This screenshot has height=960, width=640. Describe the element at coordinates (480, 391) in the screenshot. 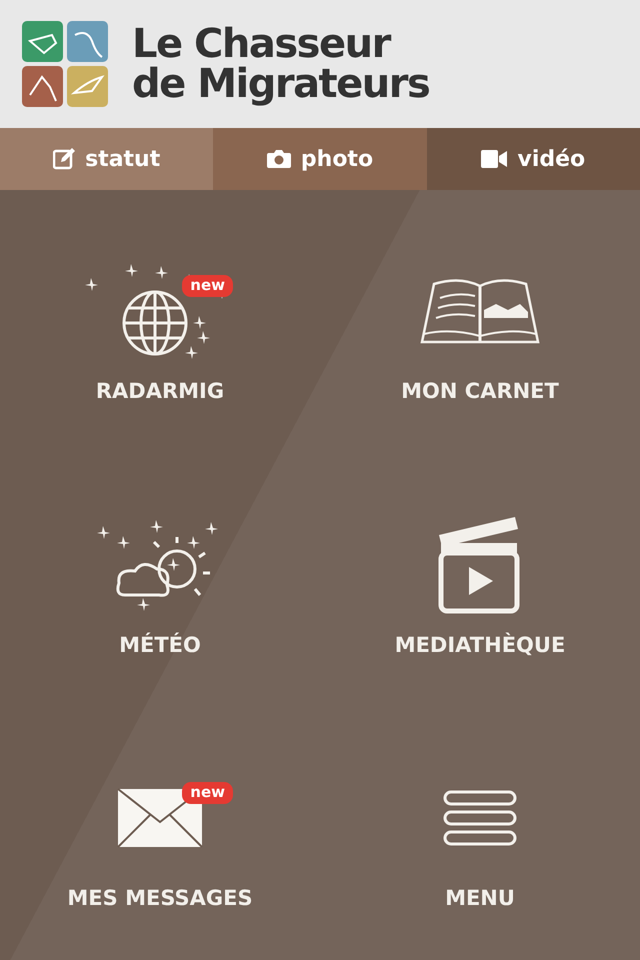

I see `tile-label: MON CARNET` at that location.